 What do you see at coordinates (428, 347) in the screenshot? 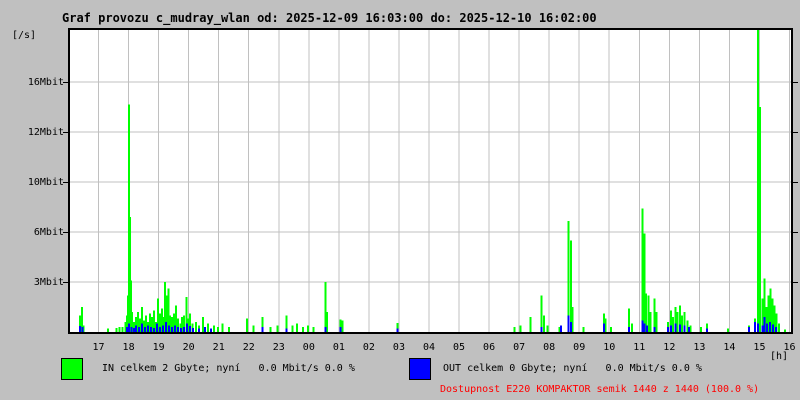
I see `x-axis-label: 04` at bounding box center [428, 347].